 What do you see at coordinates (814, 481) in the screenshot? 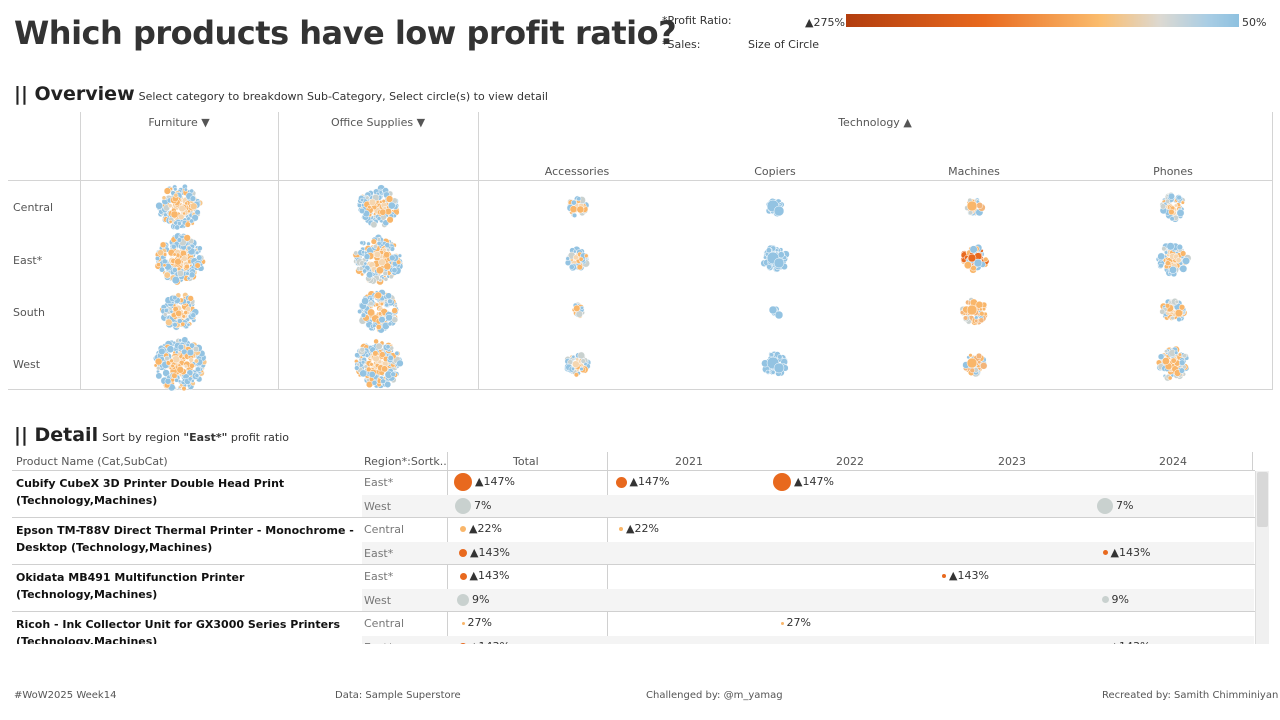
I see `detail-value-2022: ▲147%` at bounding box center [814, 481].